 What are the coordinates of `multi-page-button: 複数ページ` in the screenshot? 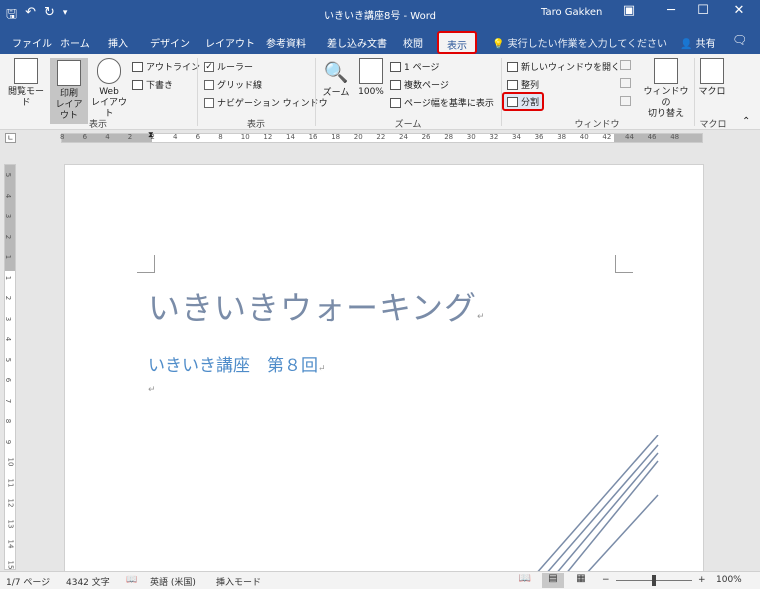 It's located at (419, 84).